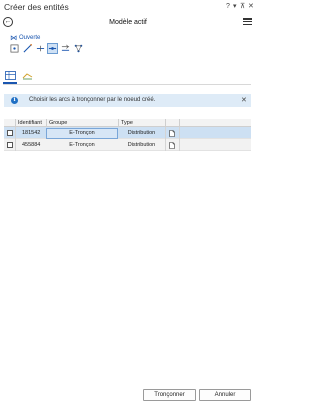  What do you see at coordinates (14, 48) in the screenshot?
I see `tool-point-icon` at bounding box center [14, 48].